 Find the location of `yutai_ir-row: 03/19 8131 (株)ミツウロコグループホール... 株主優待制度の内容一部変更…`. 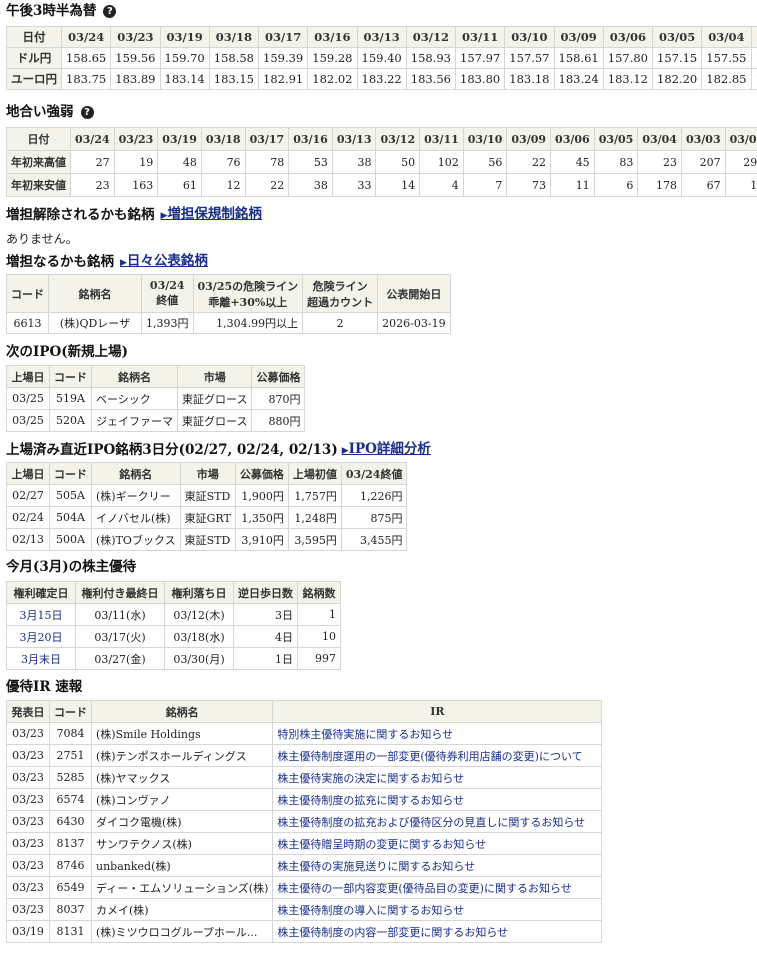

yutai_ir-row: 03/19 8131 (株)ミツウロコグループホール... 株主優待制度の内容一部変更… is located at coordinates (304, 931).